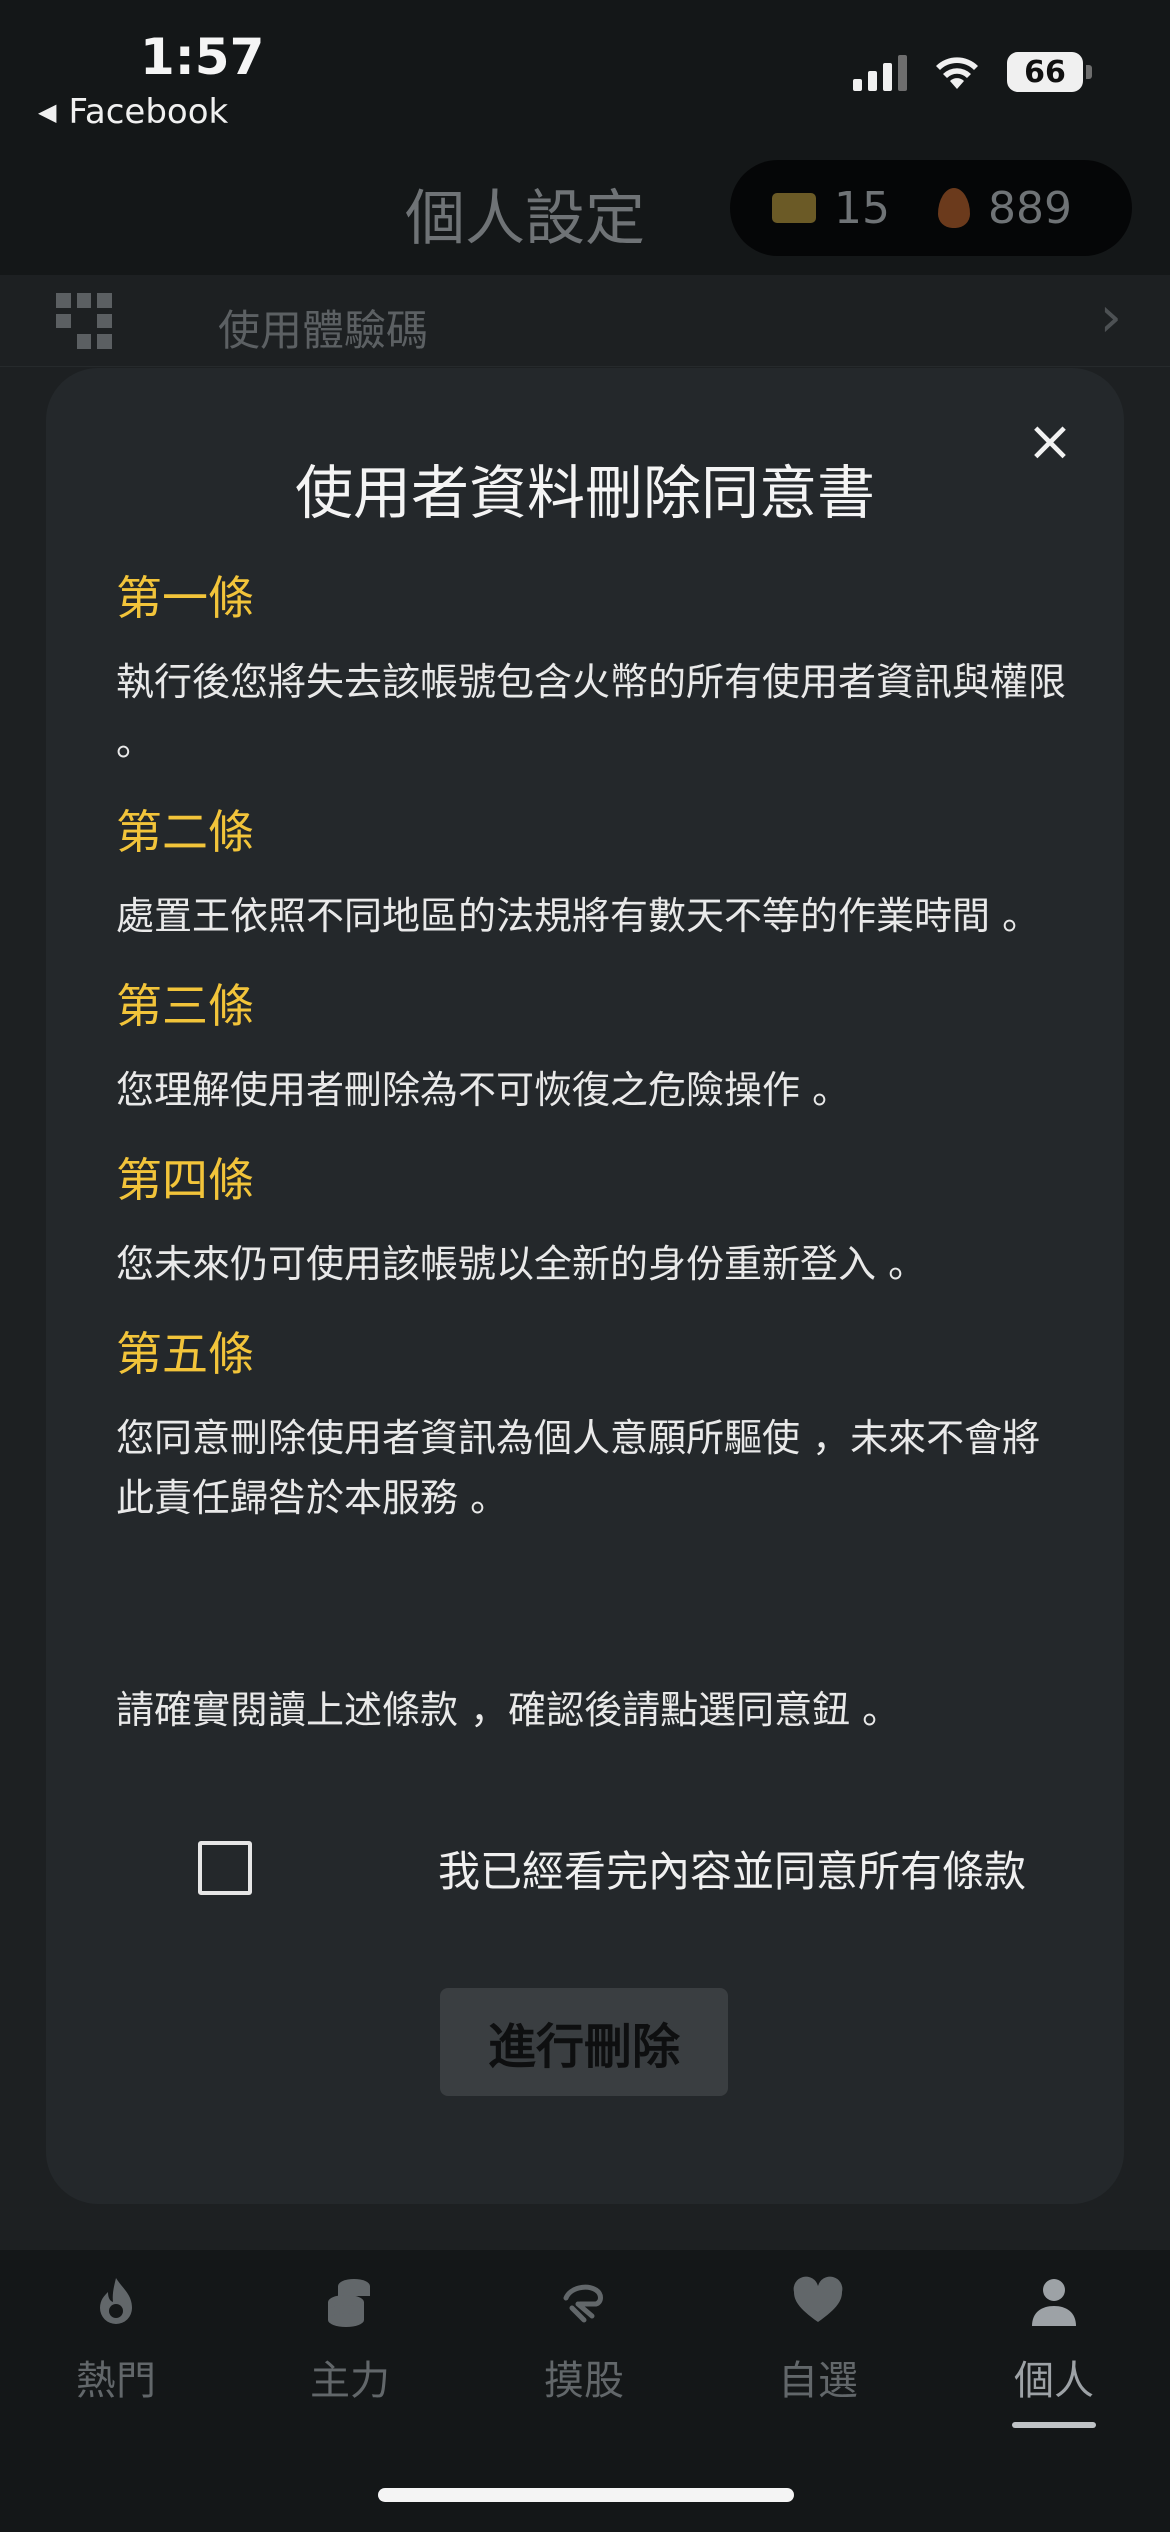 The image size is (1170, 2532). I want to click on tab-label: 摸股, so click(584, 2381).